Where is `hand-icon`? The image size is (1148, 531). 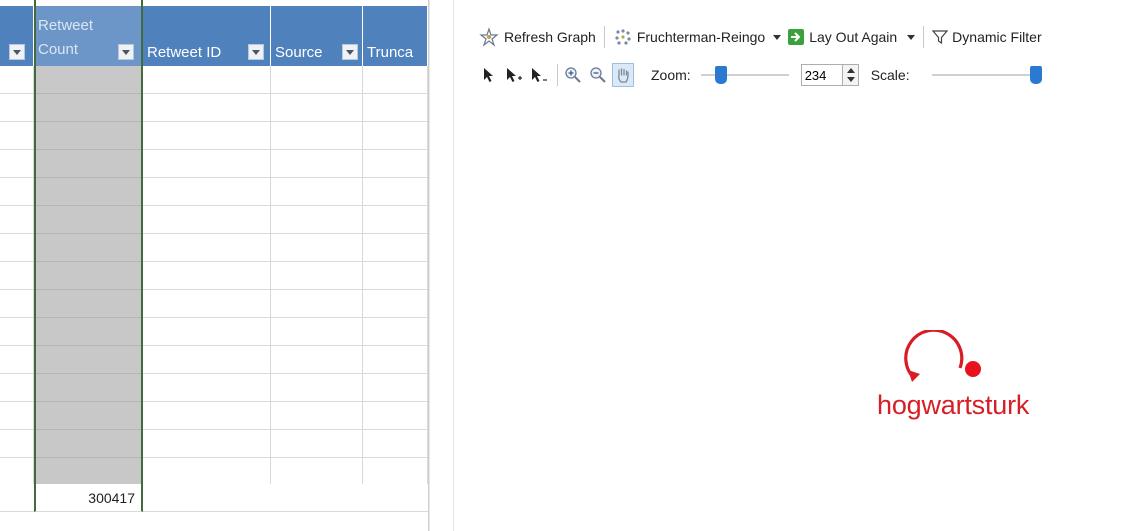
hand-icon is located at coordinates (623, 75).